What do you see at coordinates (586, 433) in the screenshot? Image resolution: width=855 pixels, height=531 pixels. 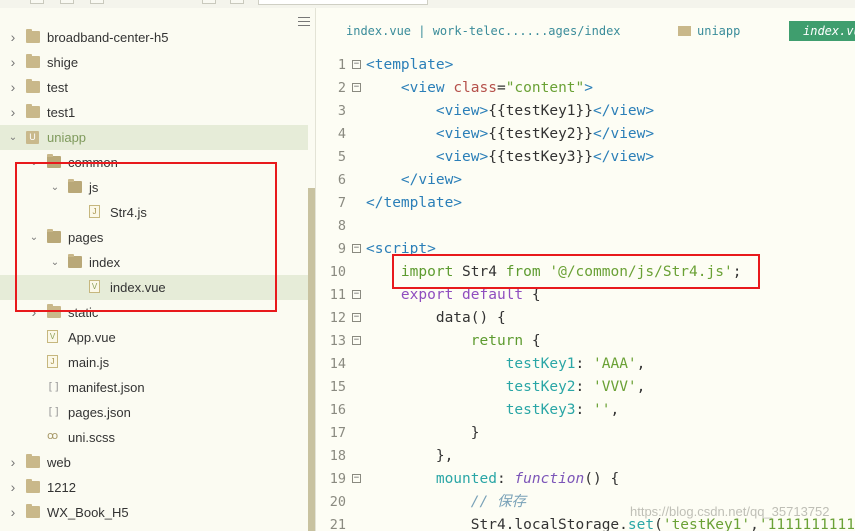 I see `code-line: 17 }` at bounding box center [586, 433].